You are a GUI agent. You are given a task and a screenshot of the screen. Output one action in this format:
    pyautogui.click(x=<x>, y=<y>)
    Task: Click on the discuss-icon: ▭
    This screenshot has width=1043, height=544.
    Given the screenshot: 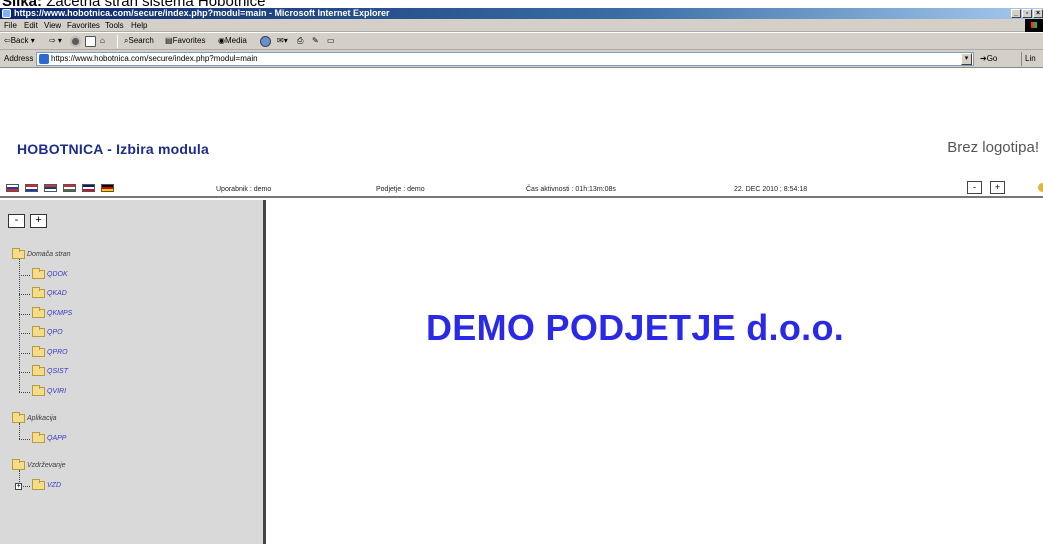 What is the action you would take?
    pyautogui.click(x=331, y=41)
    